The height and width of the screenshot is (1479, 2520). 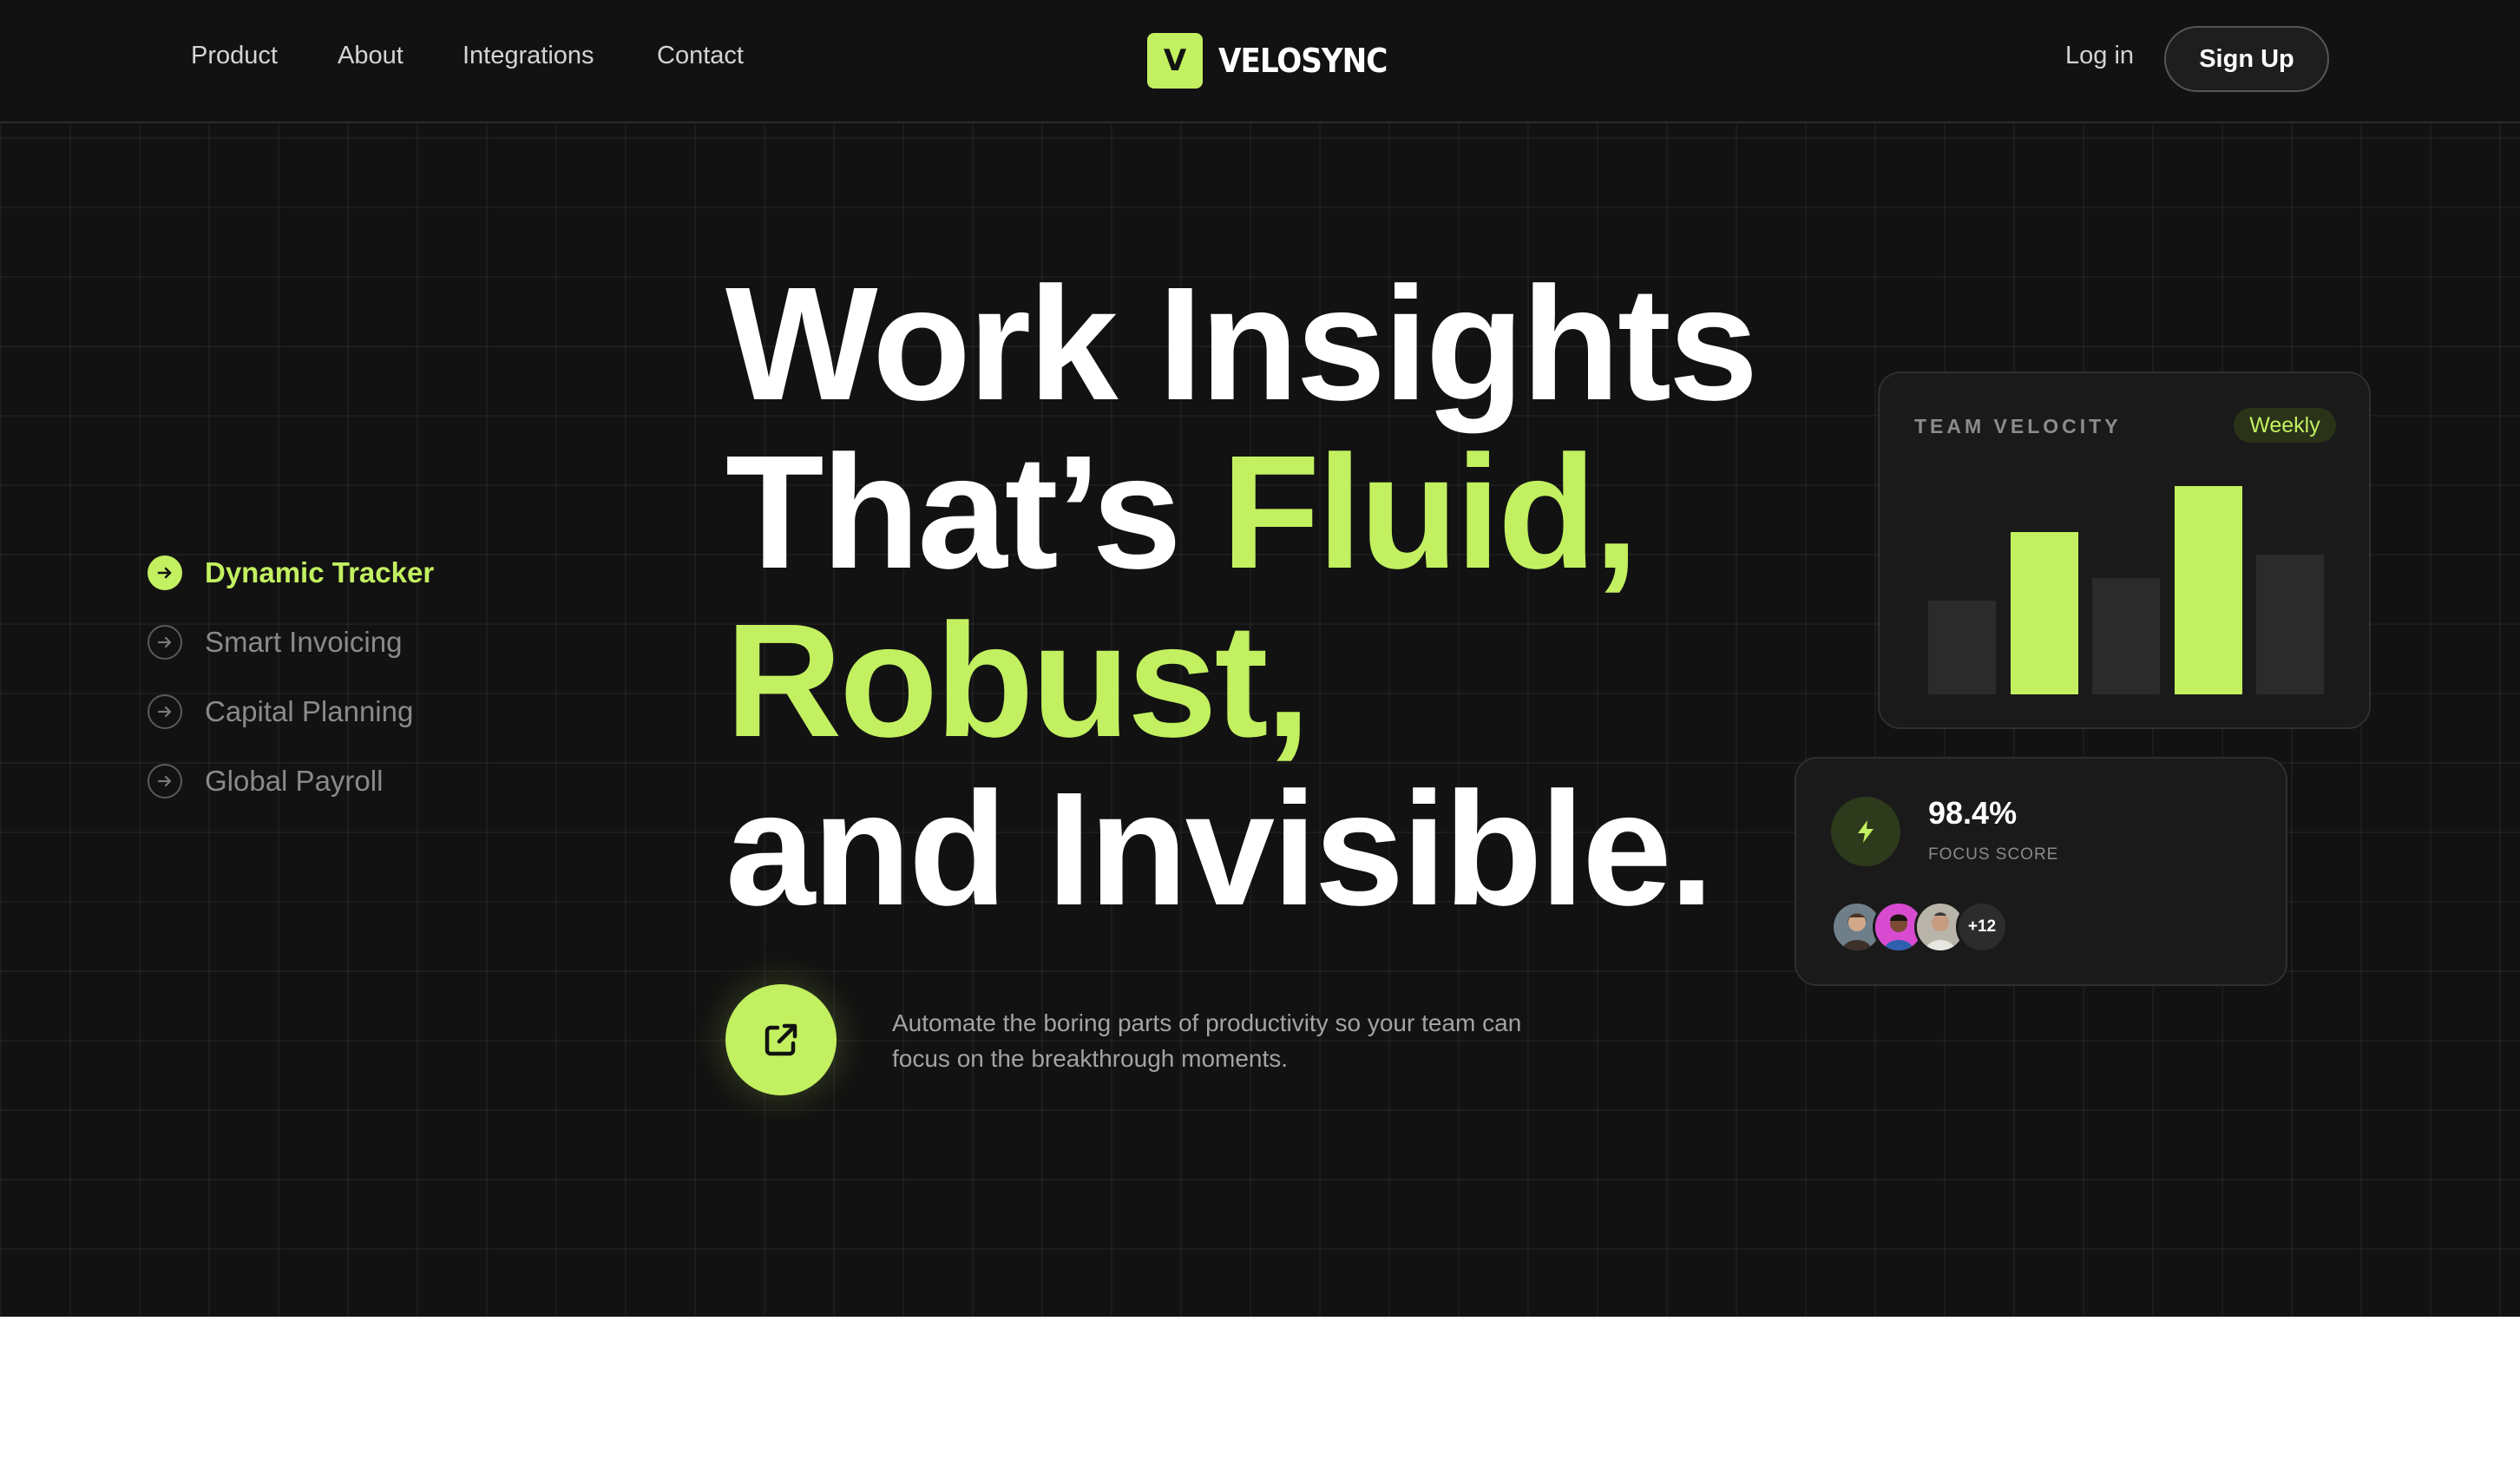 I want to click on headline-line-2: That’s Fluid,, so click(x=1240, y=513).